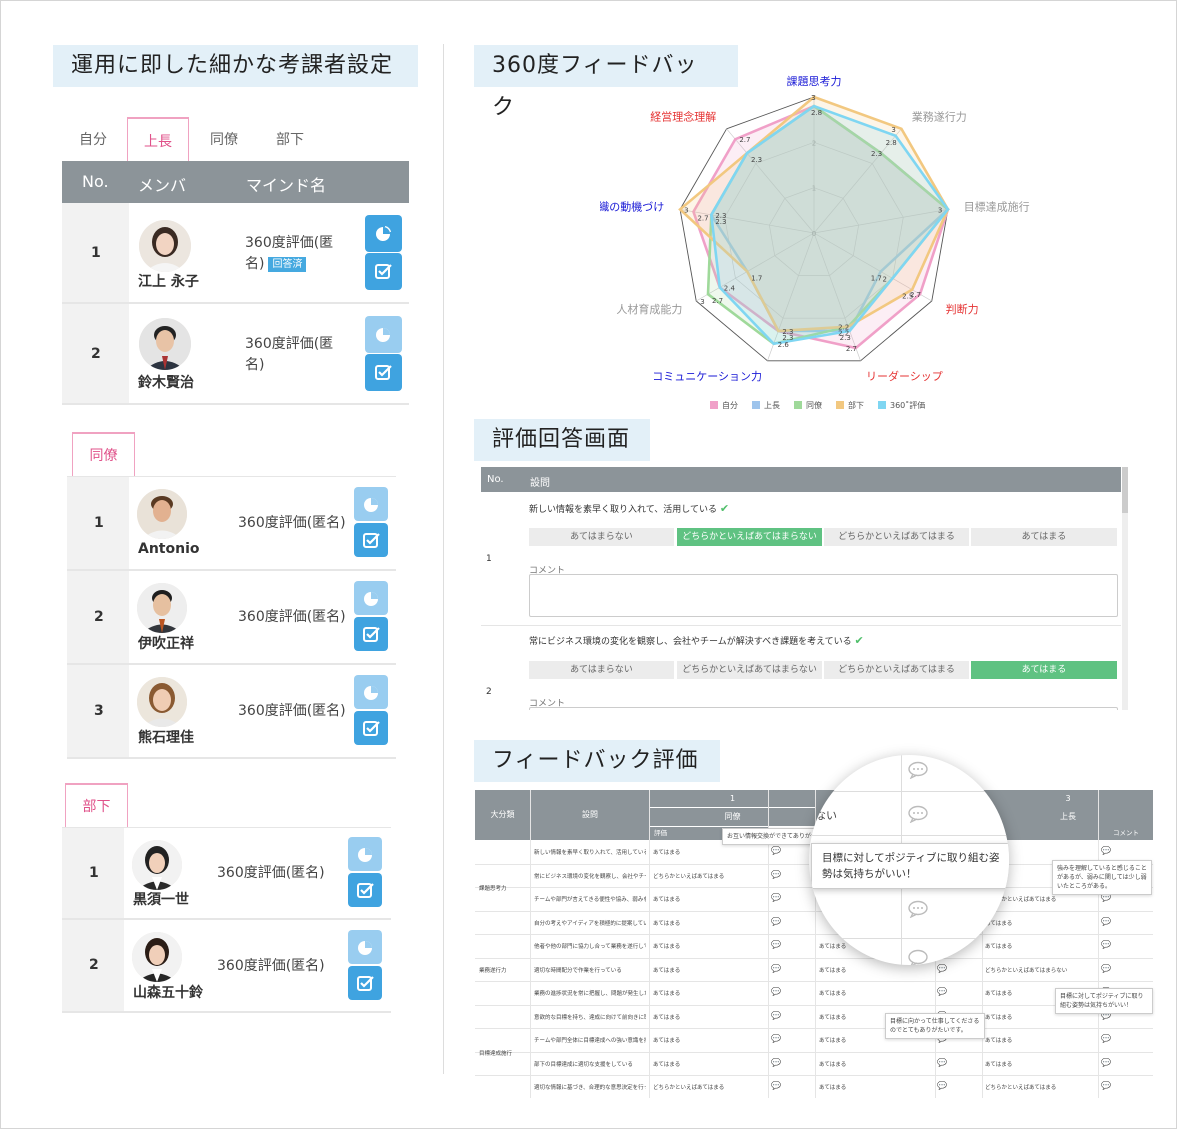 The image size is (1177, 1129). Describe the element at coordinates (271, 966) in the screenshot. I see `survey-name: 360度評価(匿名)` at that location.